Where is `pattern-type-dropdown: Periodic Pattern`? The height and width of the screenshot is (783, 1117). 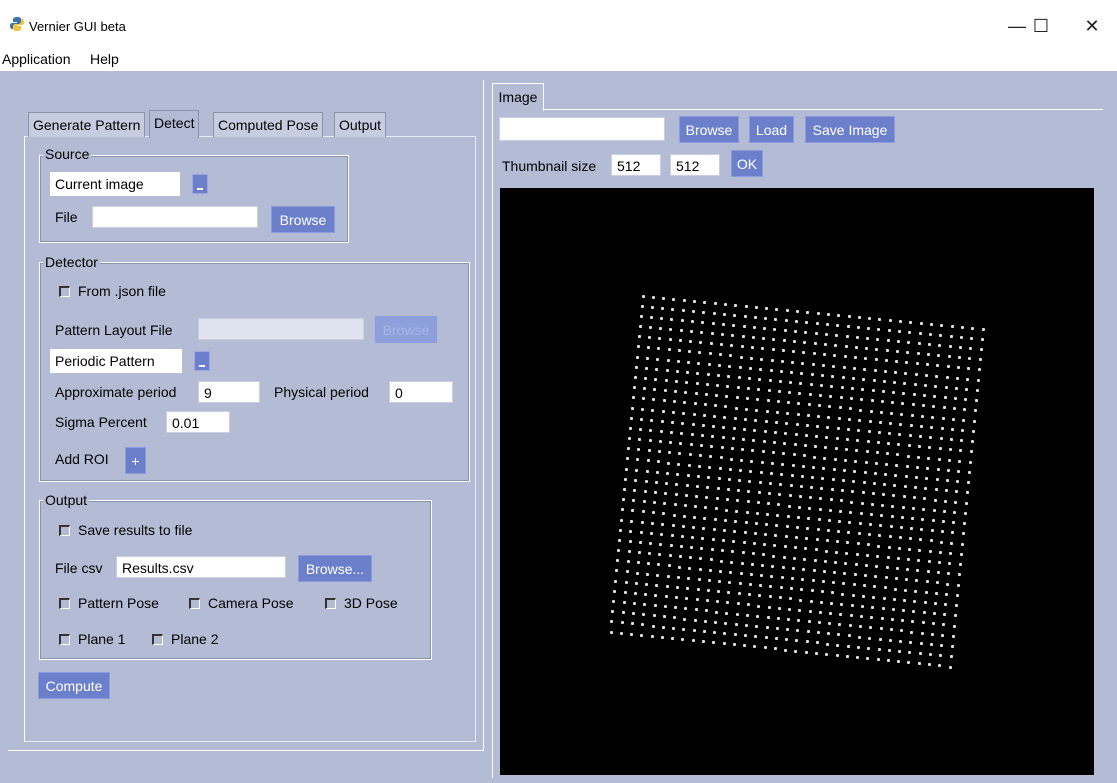 pattern-type-dropdown: Periodic Pattern is located at coordinates (116, 361).